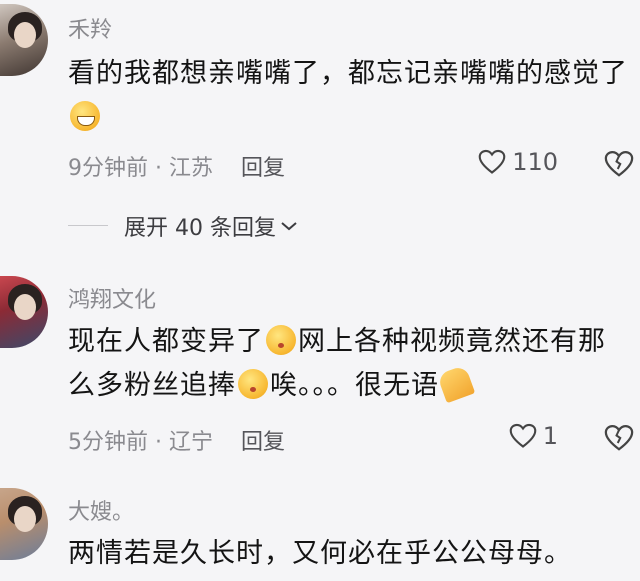 Image resolution: width=640 pixels, height=581 pixels. I want to click on comment-meta: 5分钟前 · 辽宁 回复, so click(177, 442).